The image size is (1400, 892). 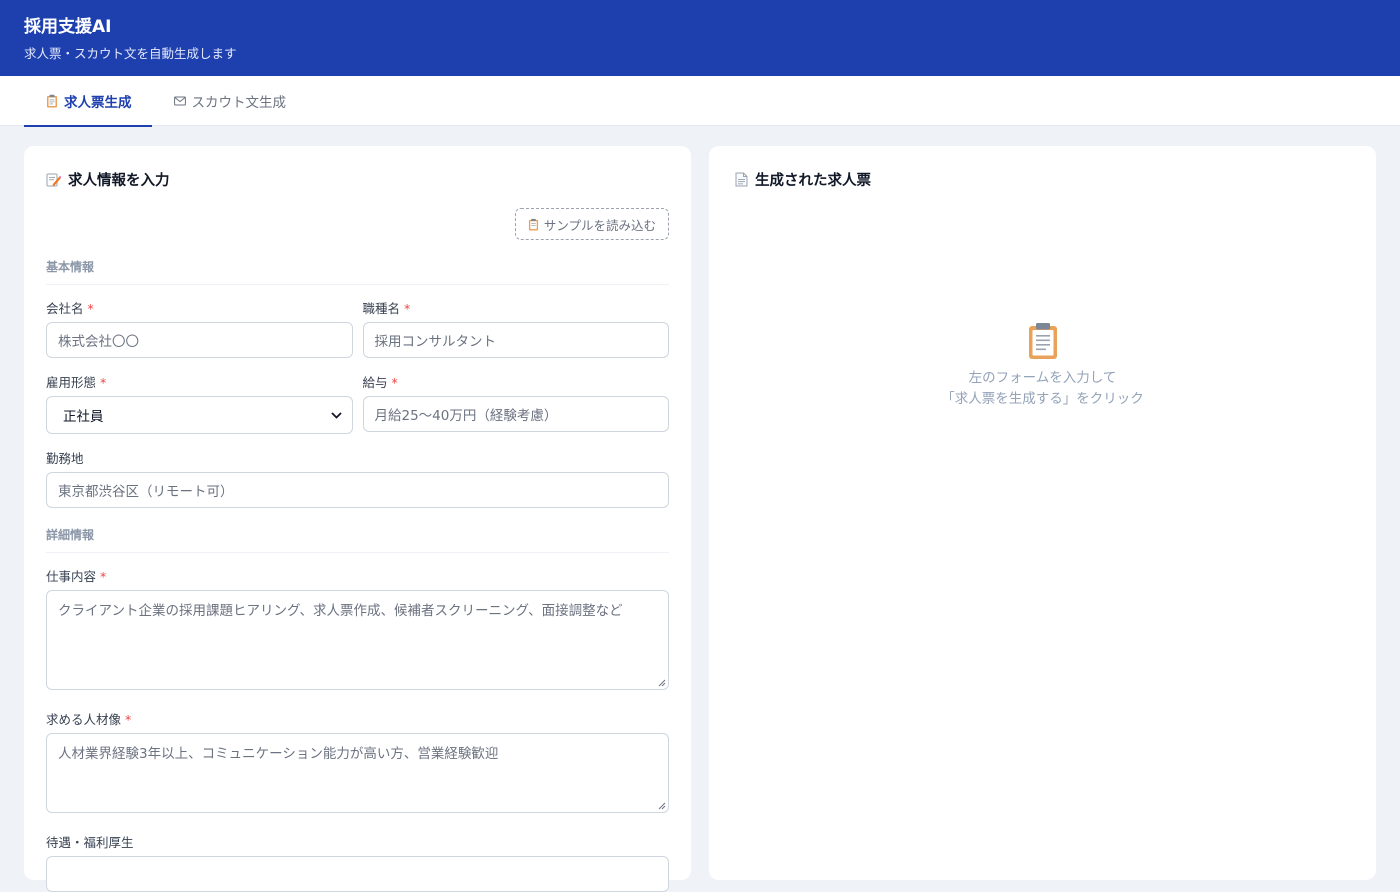 I want to click on job-title-label: 職種名*, so click(x=516, y=306).